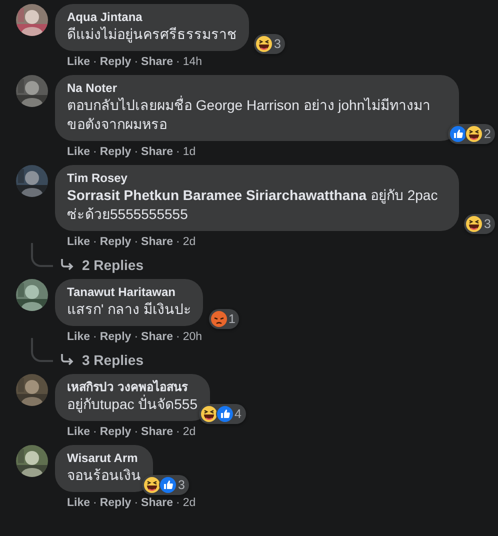 Image resolution: width=498 pixels, height=536 pixels. I want to click on reaction-badge: 4, so click(222, 414).